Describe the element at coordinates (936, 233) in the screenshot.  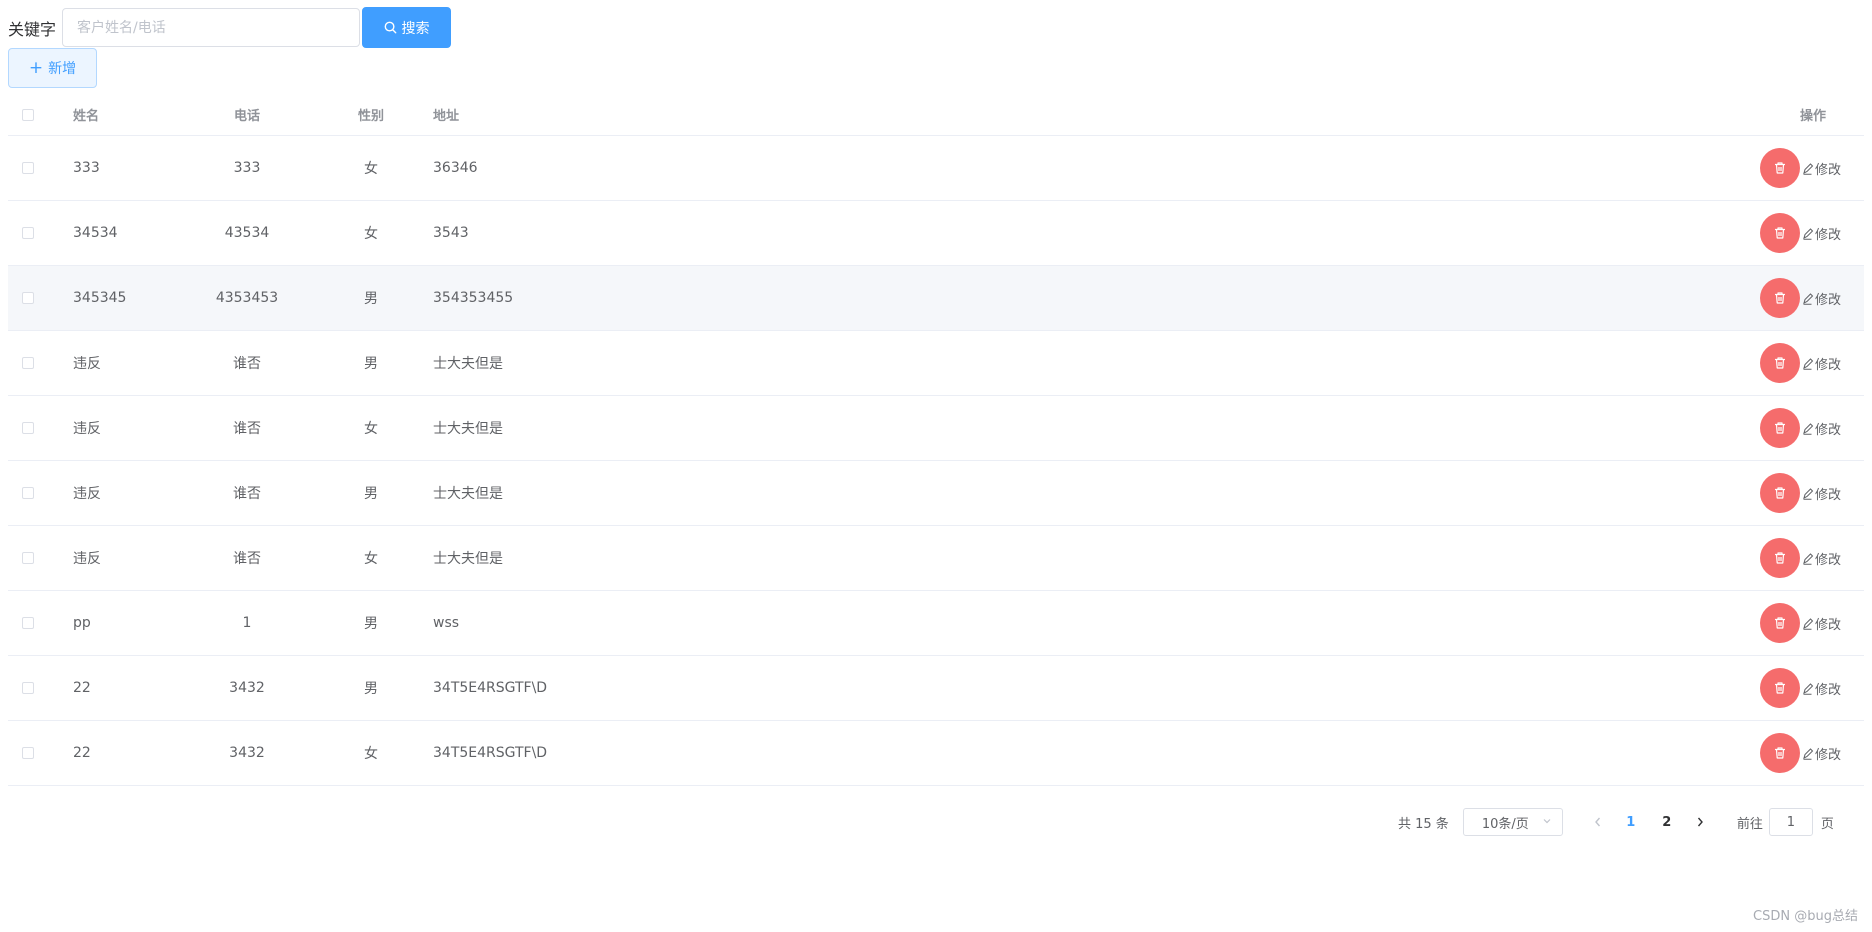
I see `table-row: 34534 43534 女 3543 修改` at that location.